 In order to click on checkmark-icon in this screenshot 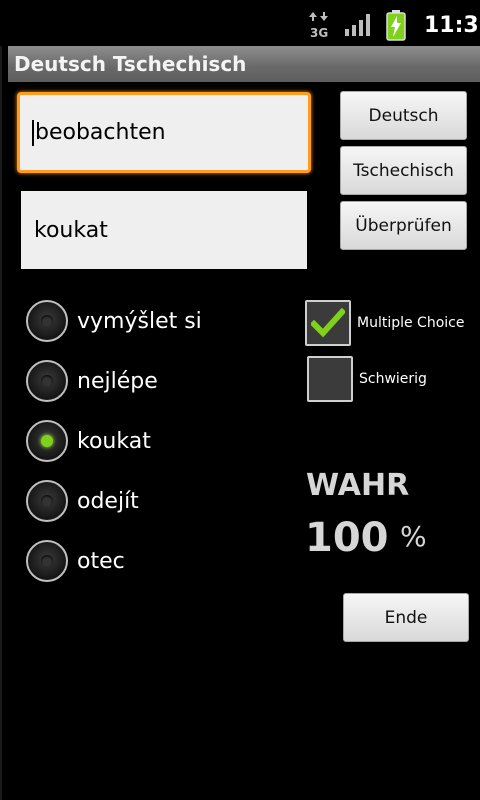, I will do `click(328, 323)`.